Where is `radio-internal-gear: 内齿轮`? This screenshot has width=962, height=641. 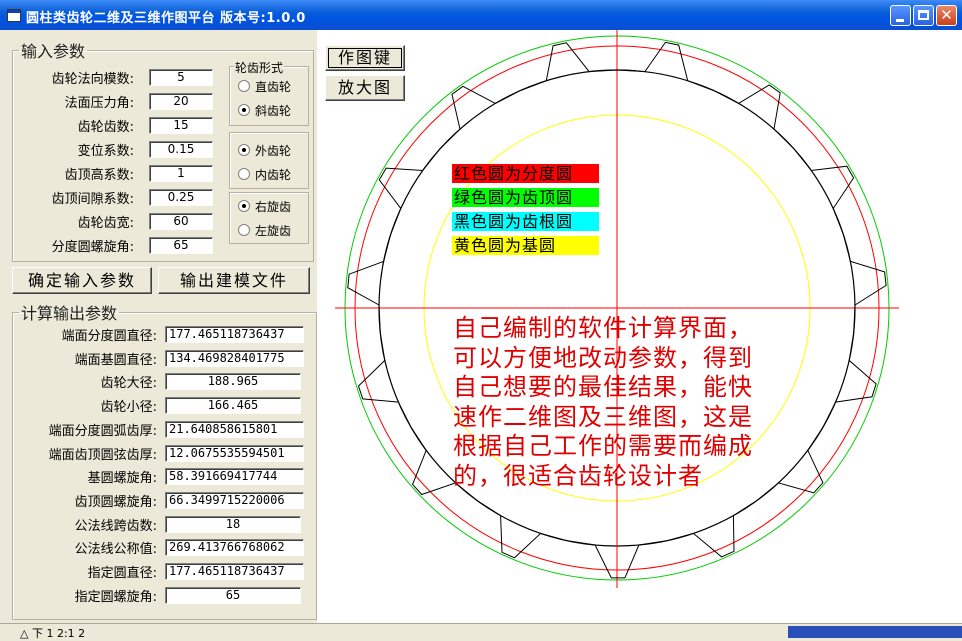
radio-internal-gear: 内齿轮 is located at coordinates (264, 174).